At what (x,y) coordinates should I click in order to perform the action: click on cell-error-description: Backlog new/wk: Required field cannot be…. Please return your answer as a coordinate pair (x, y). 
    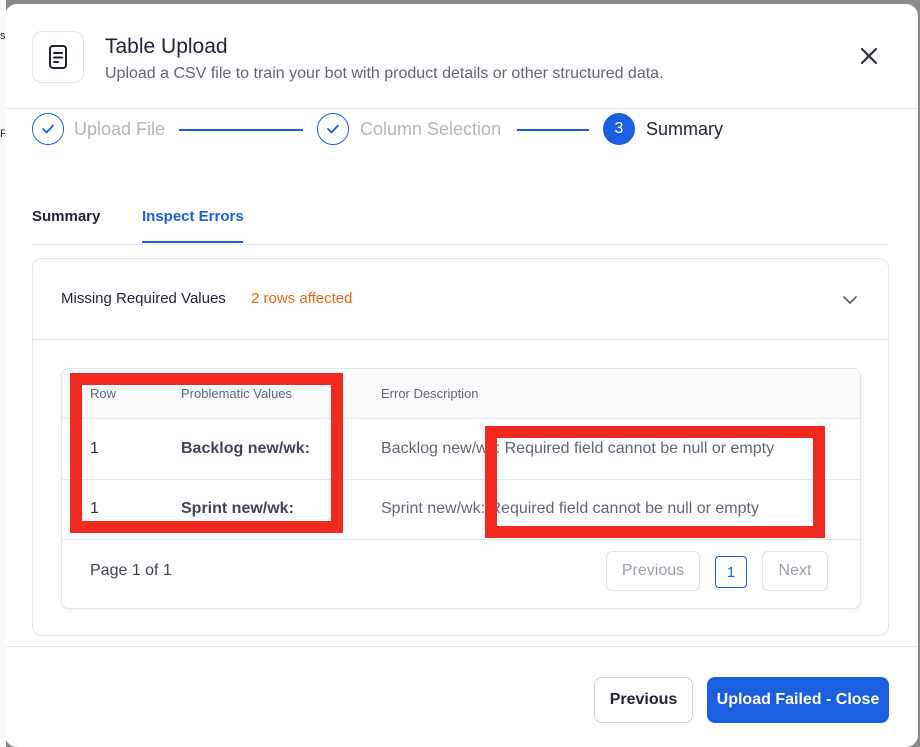
    Looking at the image, I should click on (578, 448).